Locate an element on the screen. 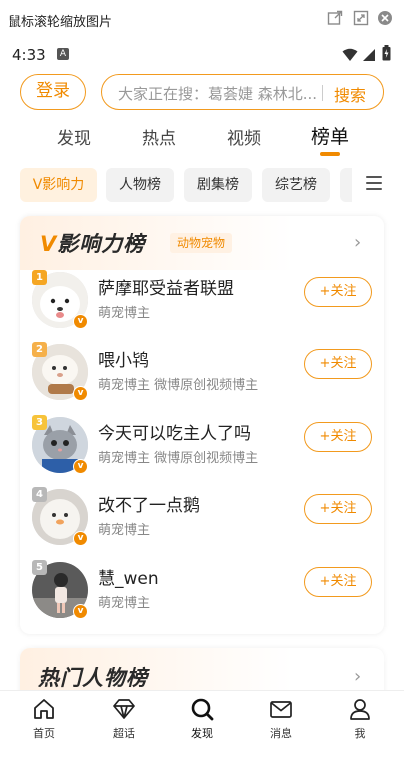  search-icon is located at coordinates (202, 709).